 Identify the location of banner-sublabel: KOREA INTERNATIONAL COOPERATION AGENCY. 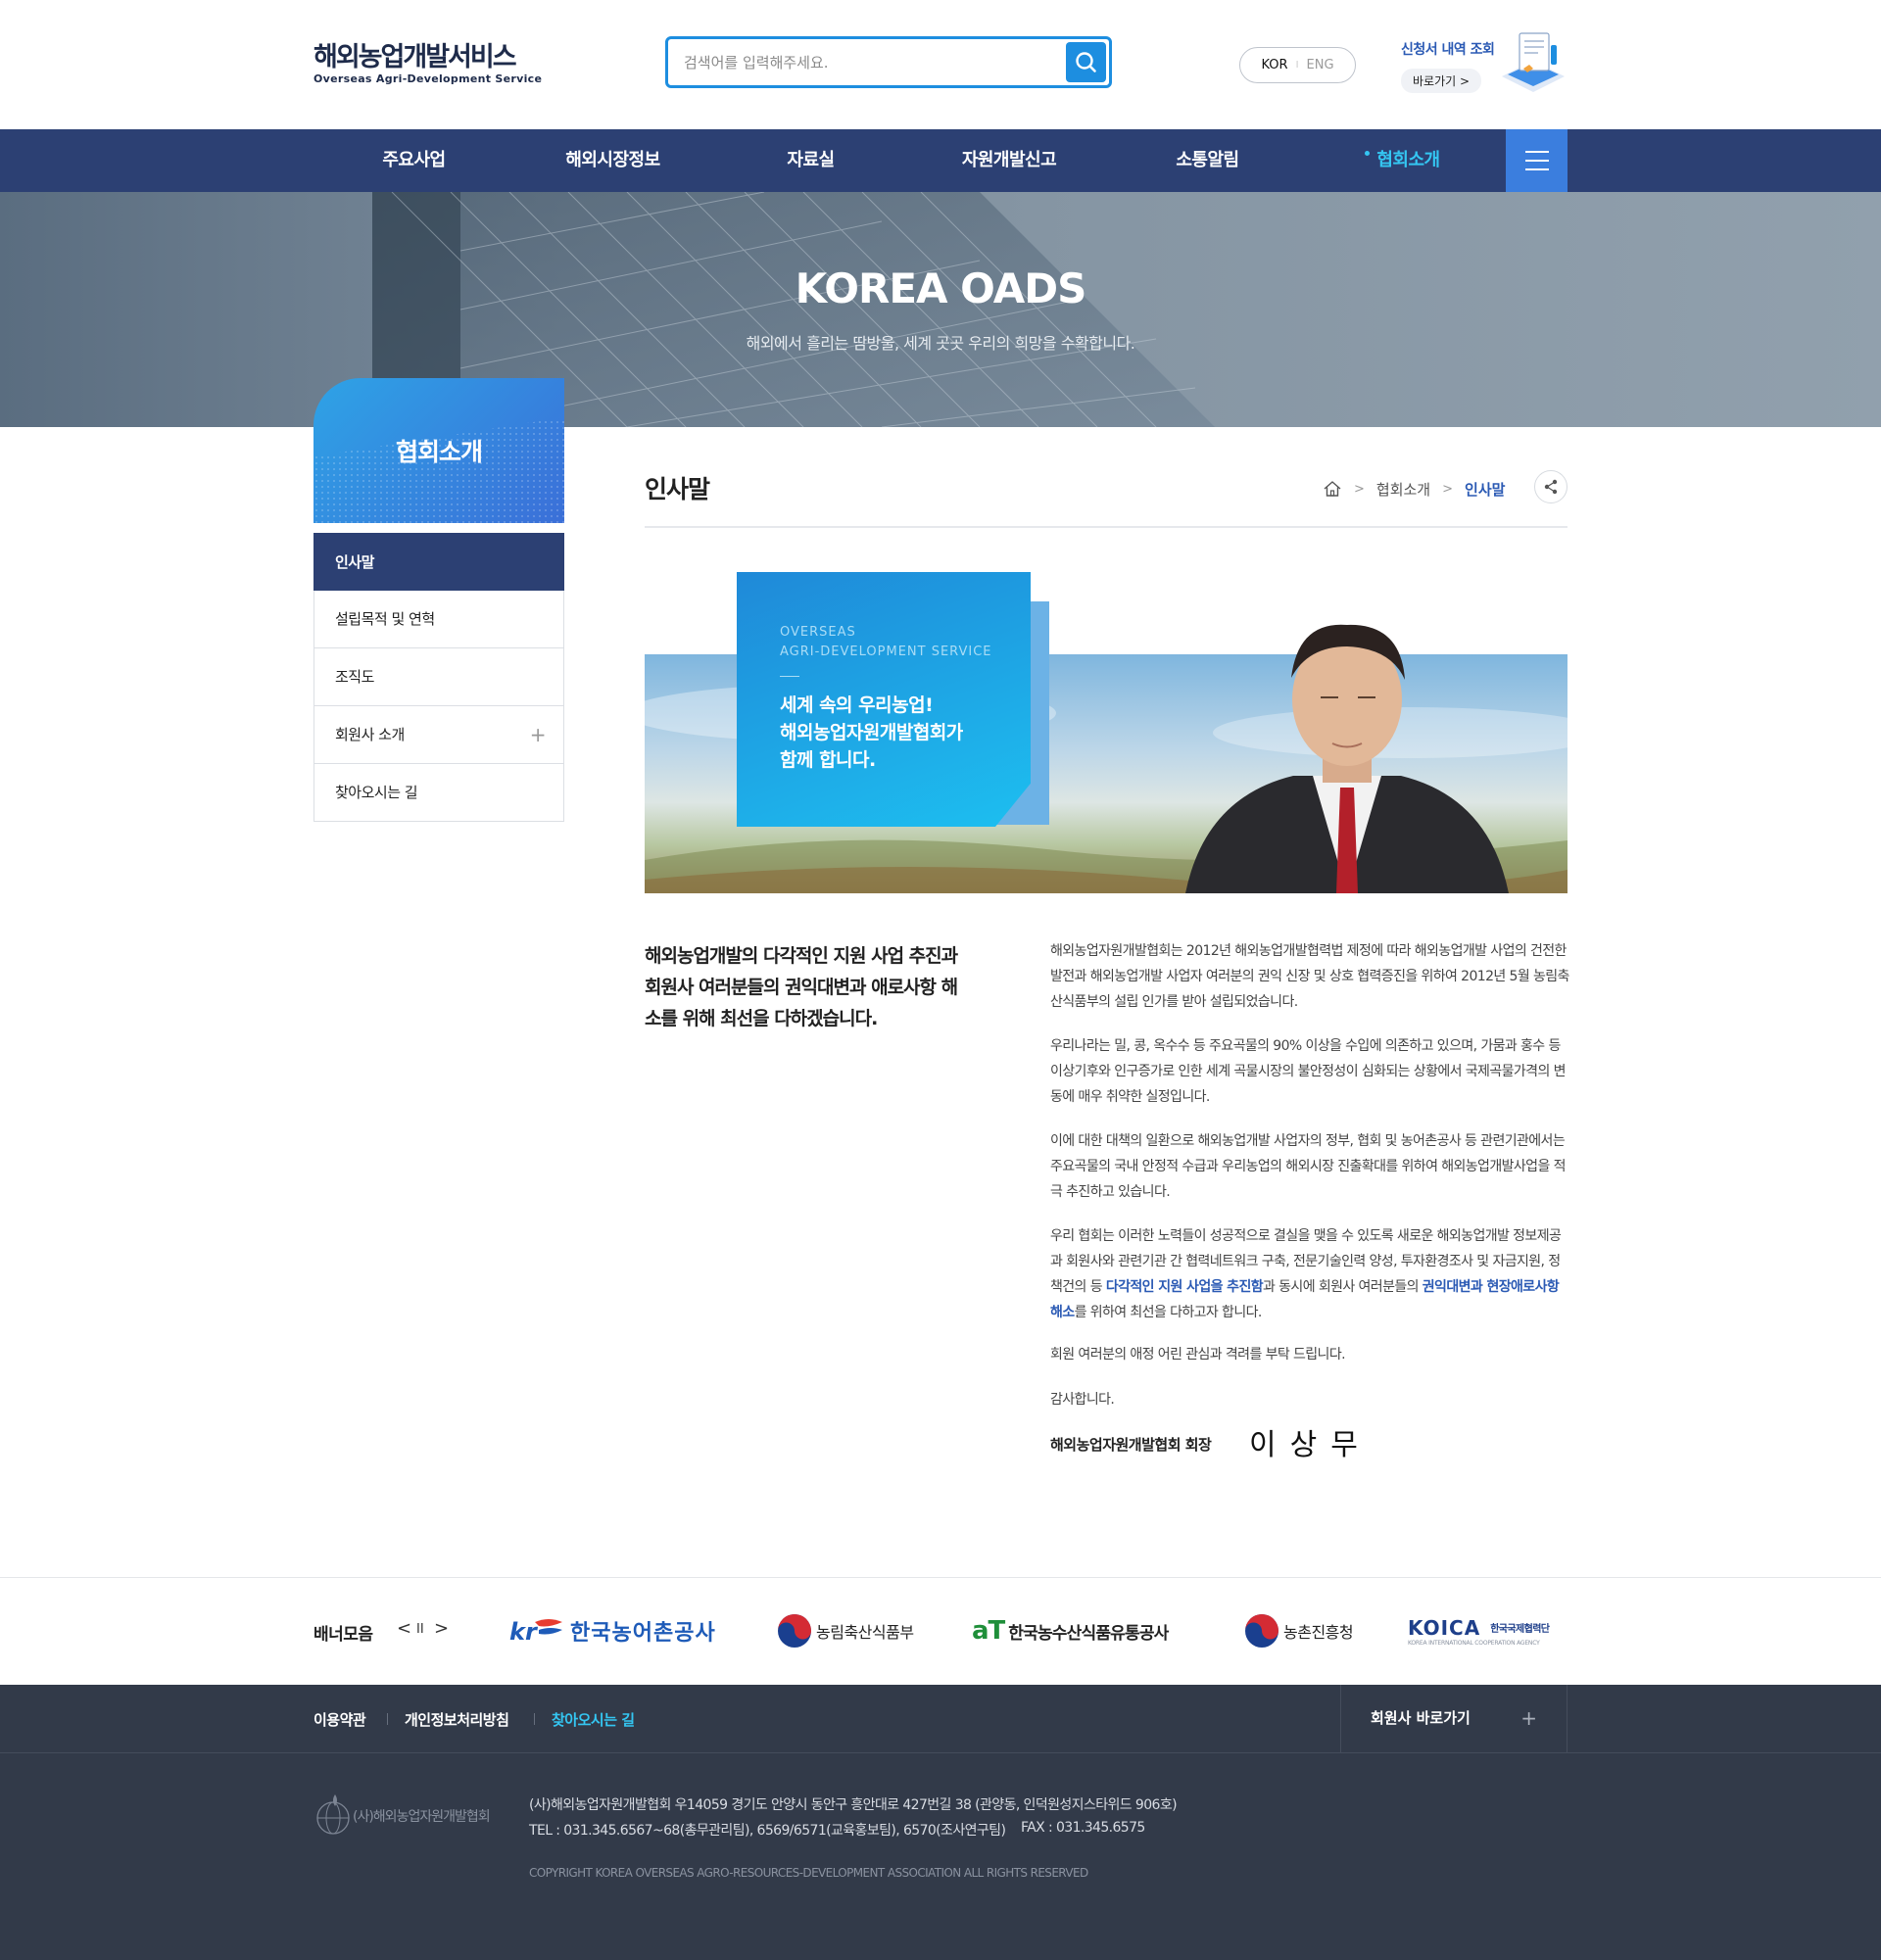
(1474, 1643).